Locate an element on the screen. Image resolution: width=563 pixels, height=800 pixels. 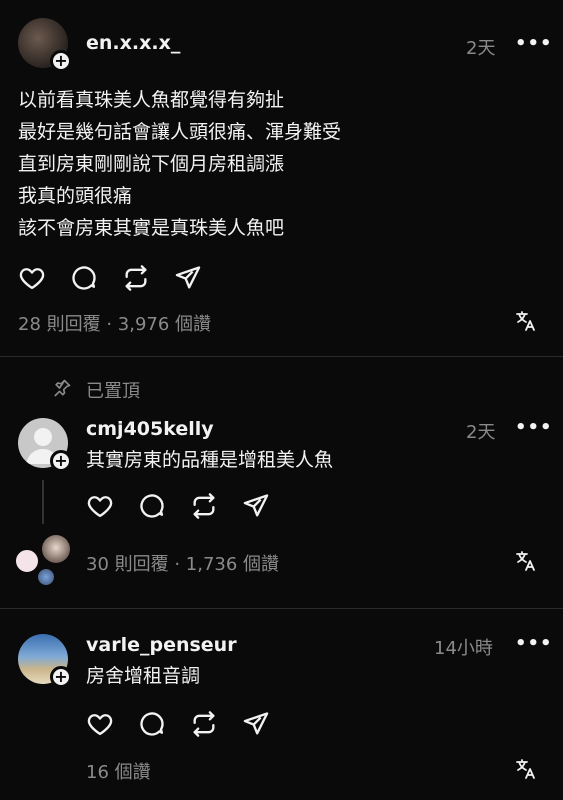
pin-icon is located at coordinates (62, 388).